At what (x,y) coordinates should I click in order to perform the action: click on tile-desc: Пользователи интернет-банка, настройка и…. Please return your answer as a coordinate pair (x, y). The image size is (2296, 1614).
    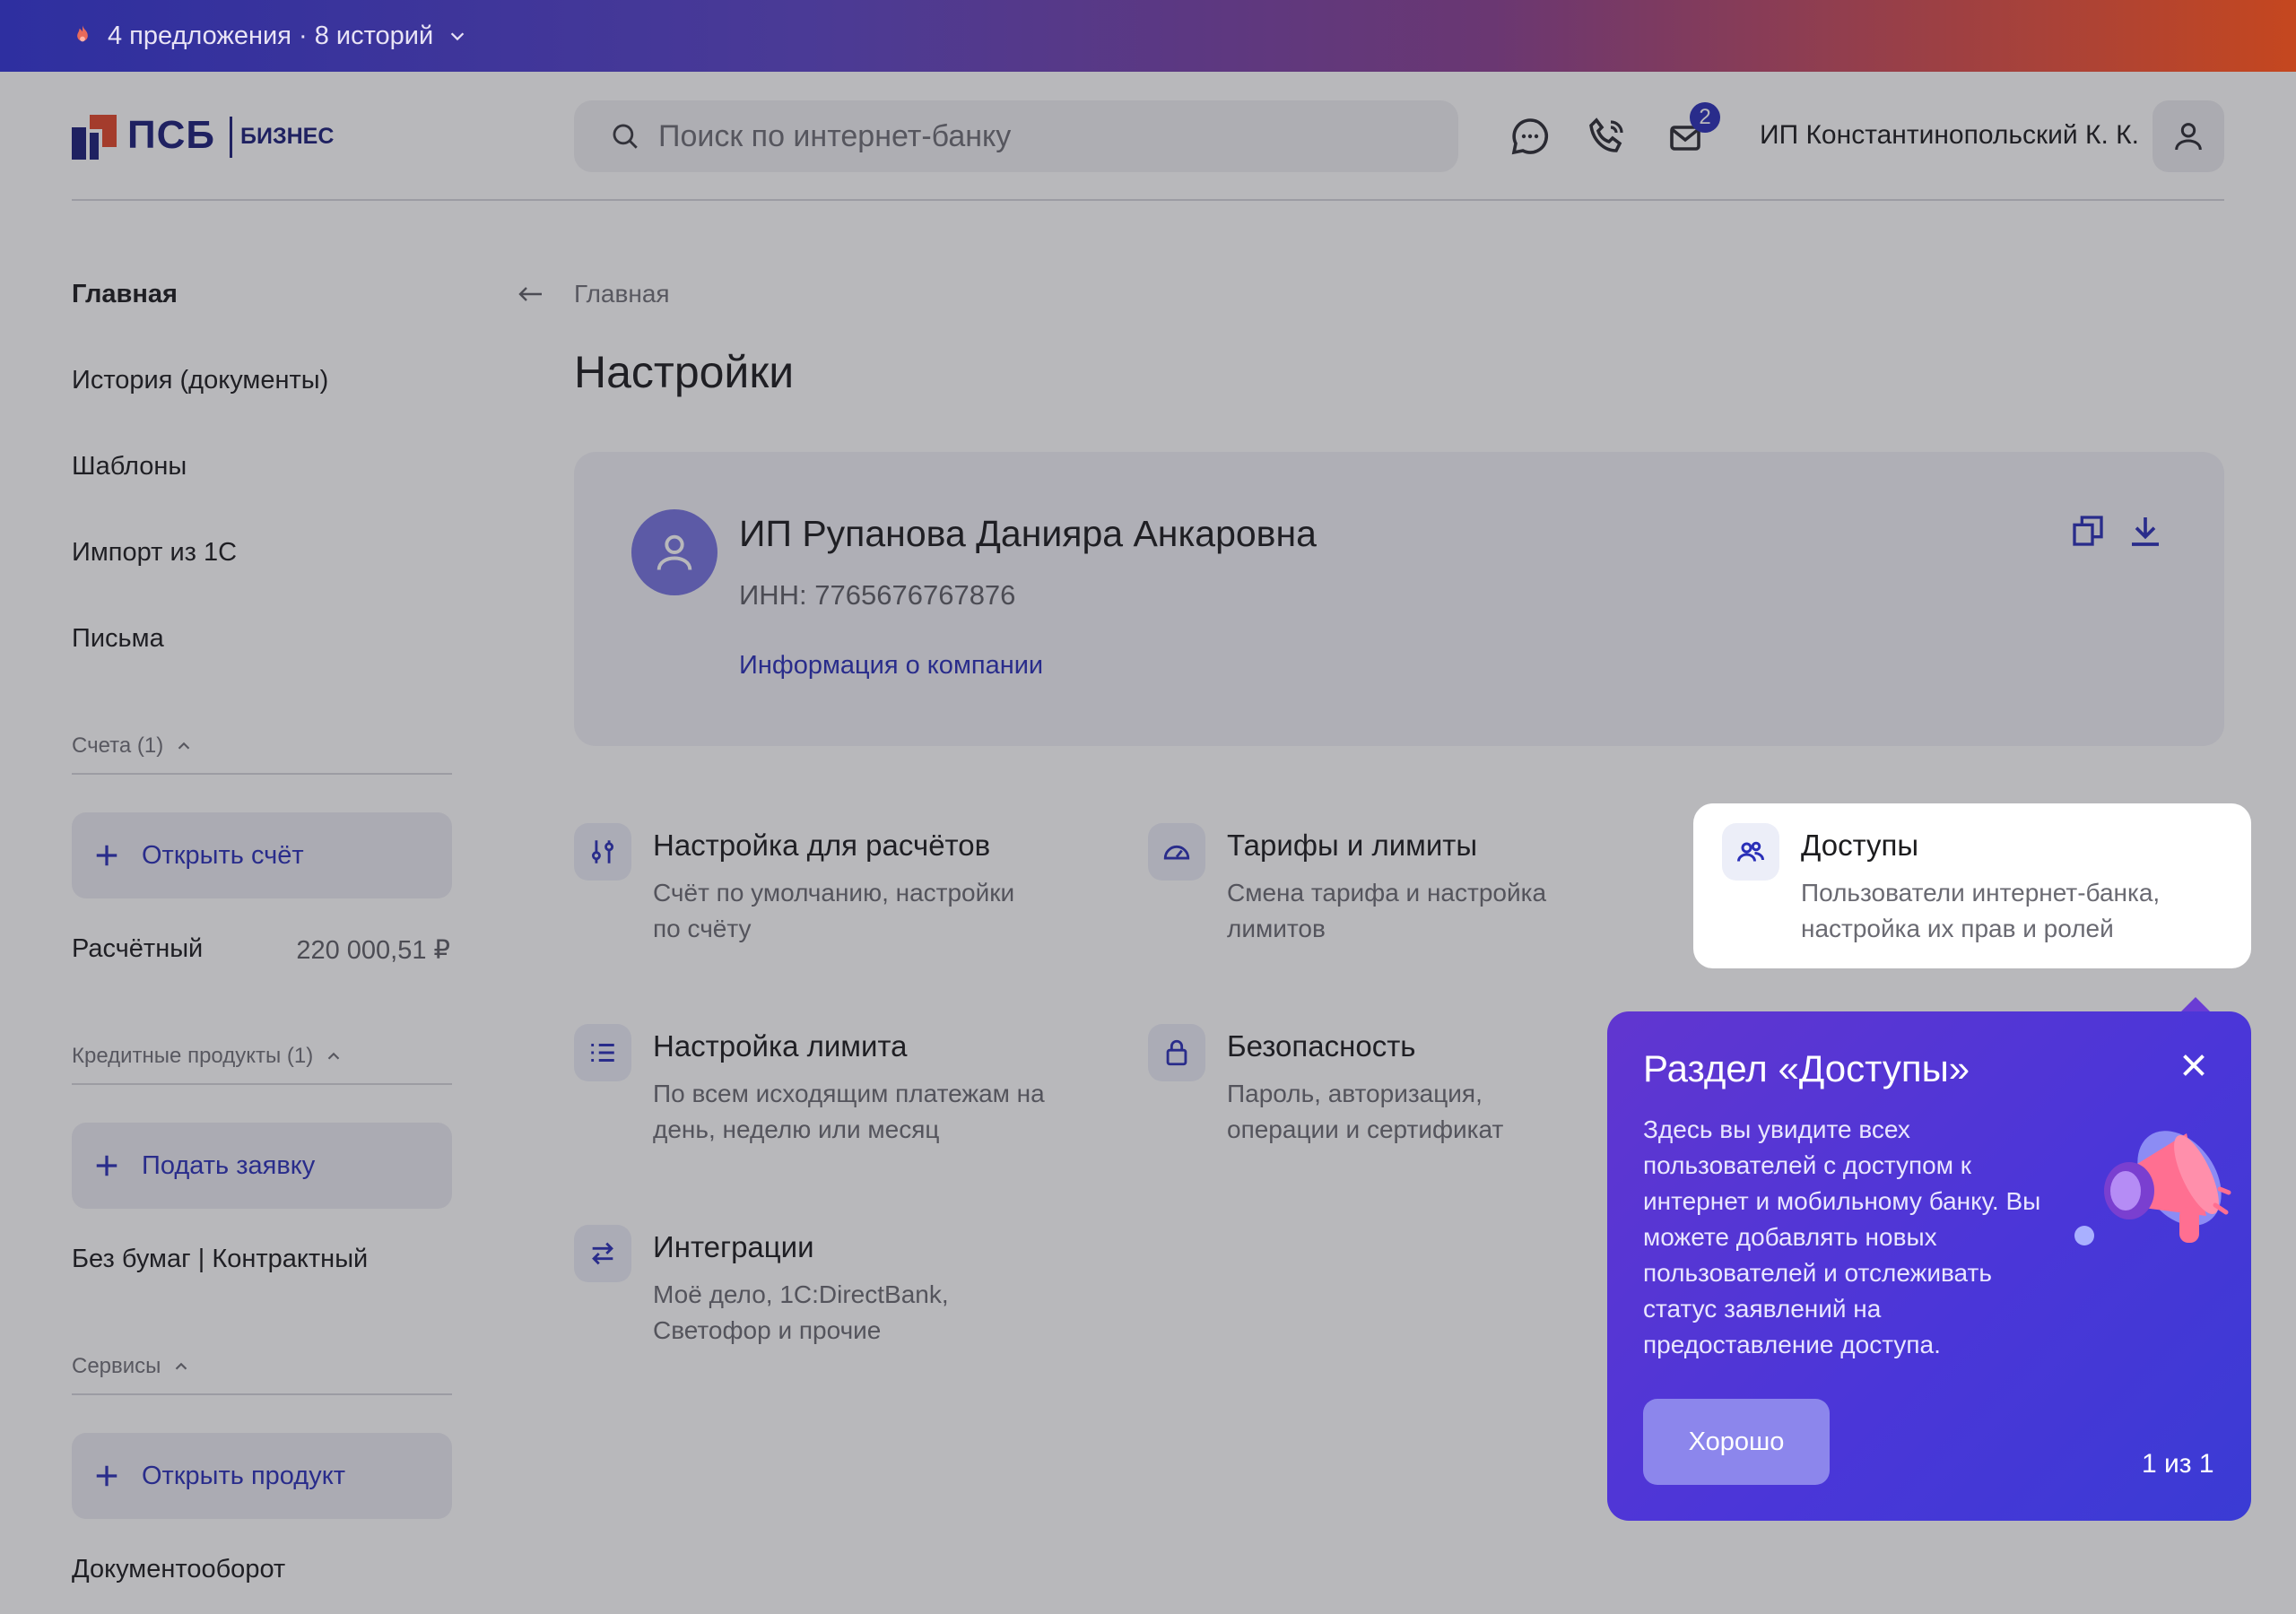
    Looking at the image, I should click on (1981, 910).